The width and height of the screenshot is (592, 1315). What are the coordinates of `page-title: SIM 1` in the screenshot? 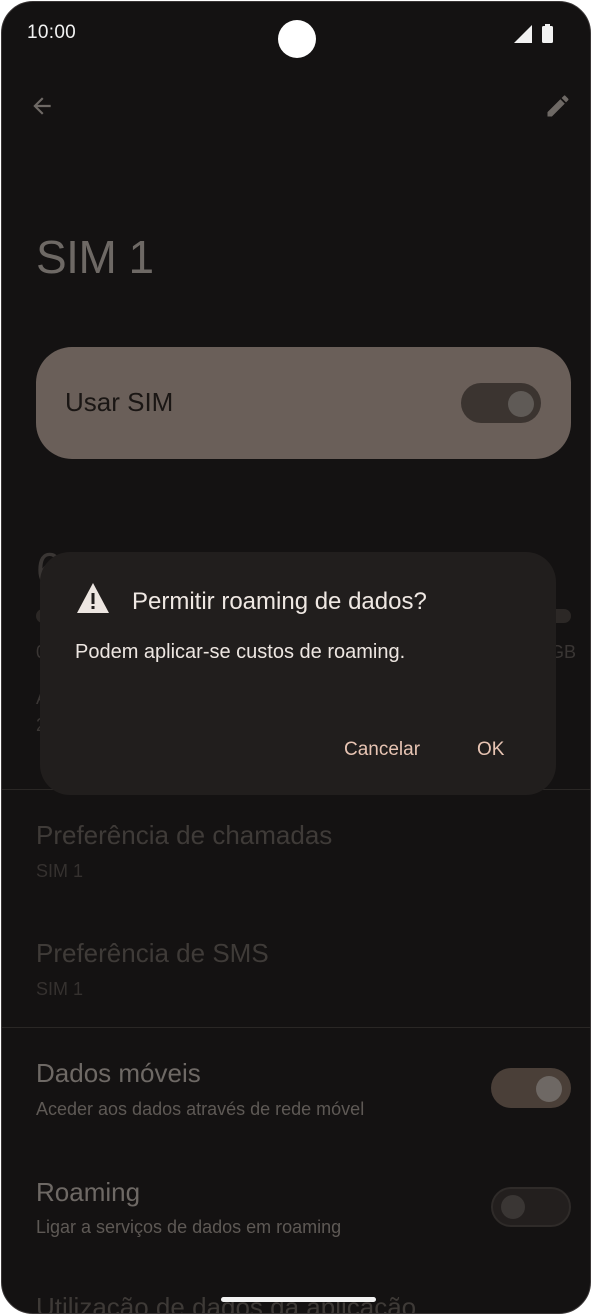 It's located at (95, 257).